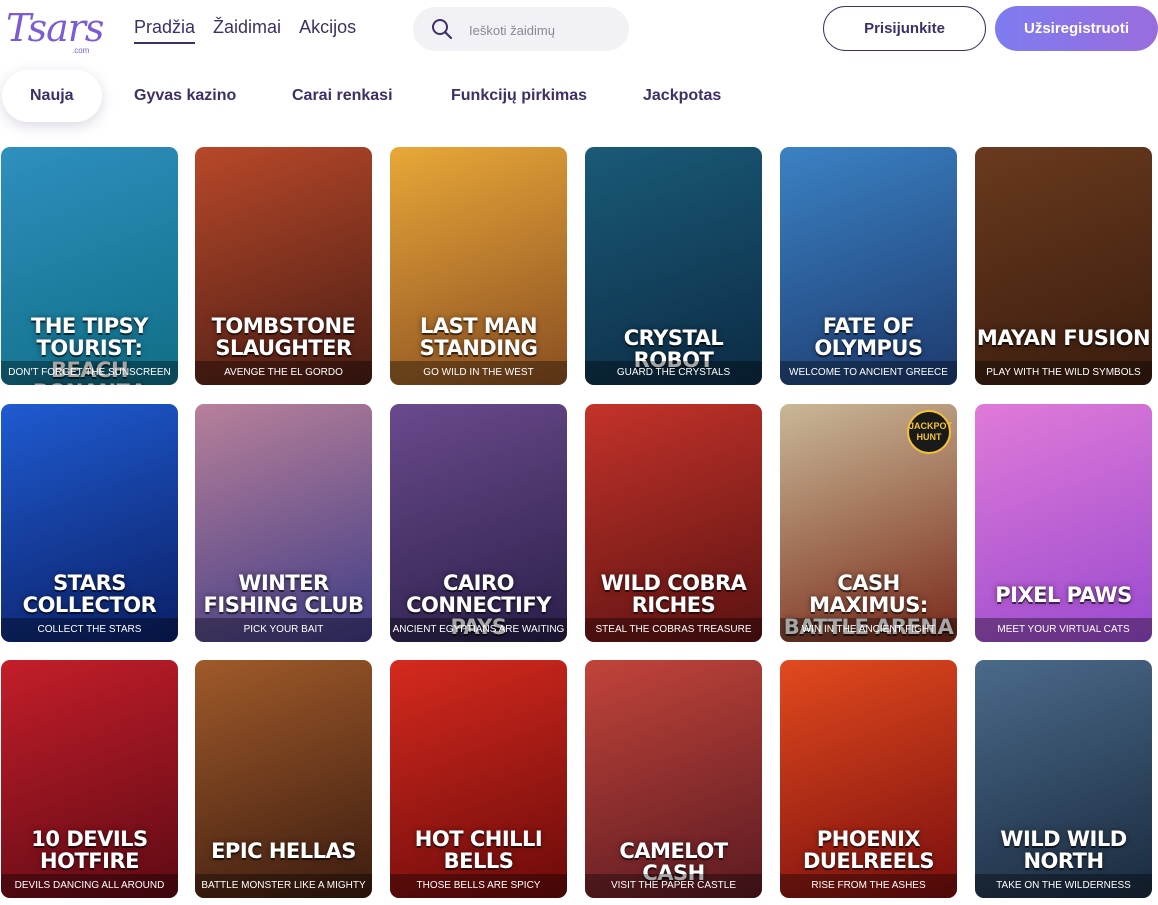 The image size is (1158, 905). Describe the element at coordinates (1063, 373) in the screenshot. I see `game-tagline: PLAY WITH THE WILD SYMBOLS` at that location.